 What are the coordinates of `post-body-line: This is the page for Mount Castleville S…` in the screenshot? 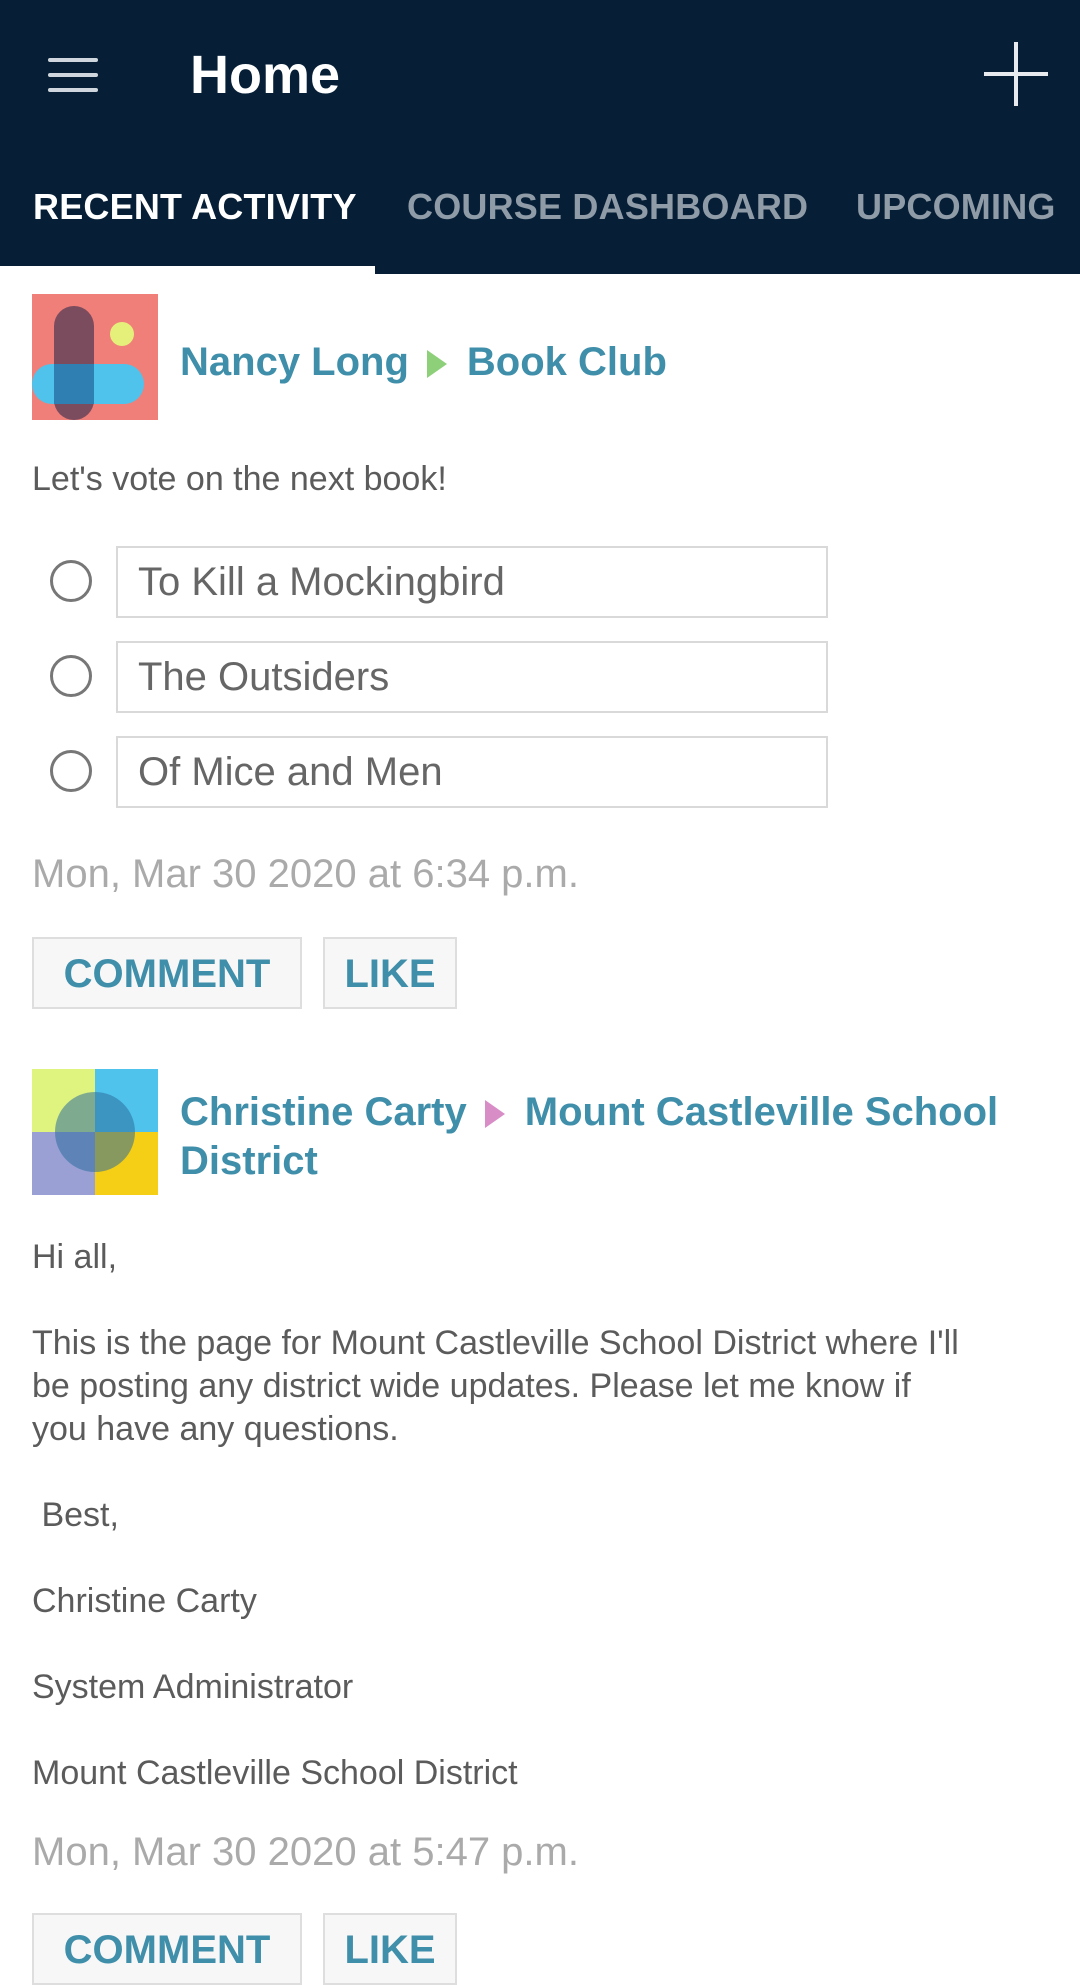 It's located at (495, 1343).